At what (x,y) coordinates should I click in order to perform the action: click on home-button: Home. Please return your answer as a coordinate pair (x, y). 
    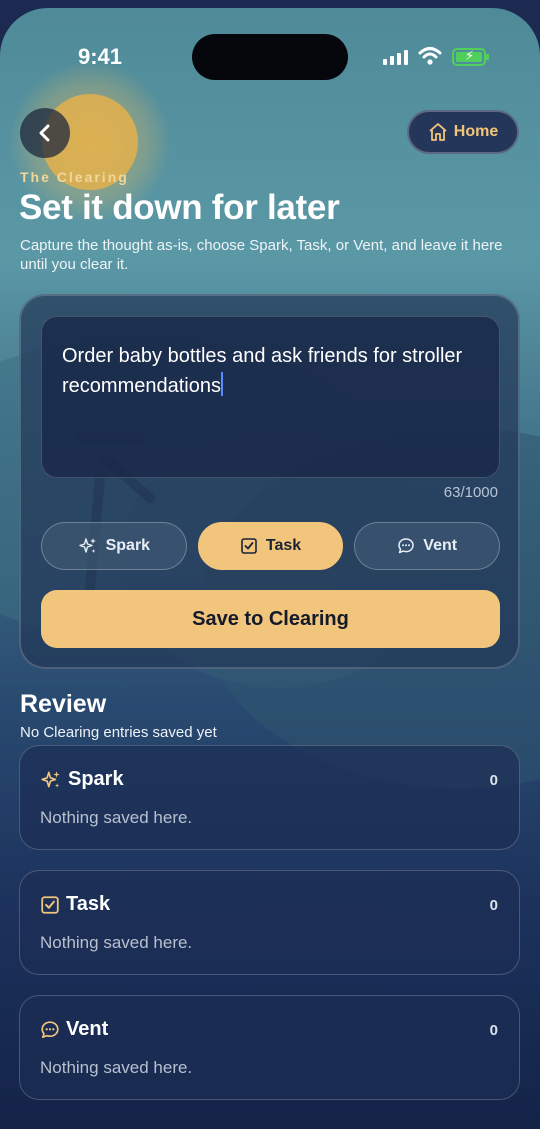
    Looking at the image, I should click on (463, 132).